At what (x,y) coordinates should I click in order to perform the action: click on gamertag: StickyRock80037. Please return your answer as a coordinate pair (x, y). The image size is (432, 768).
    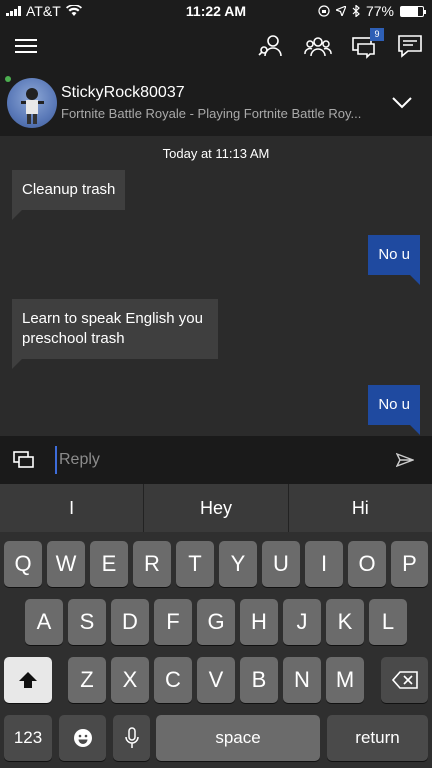
    Looking at the image, I should click on (123, 93).